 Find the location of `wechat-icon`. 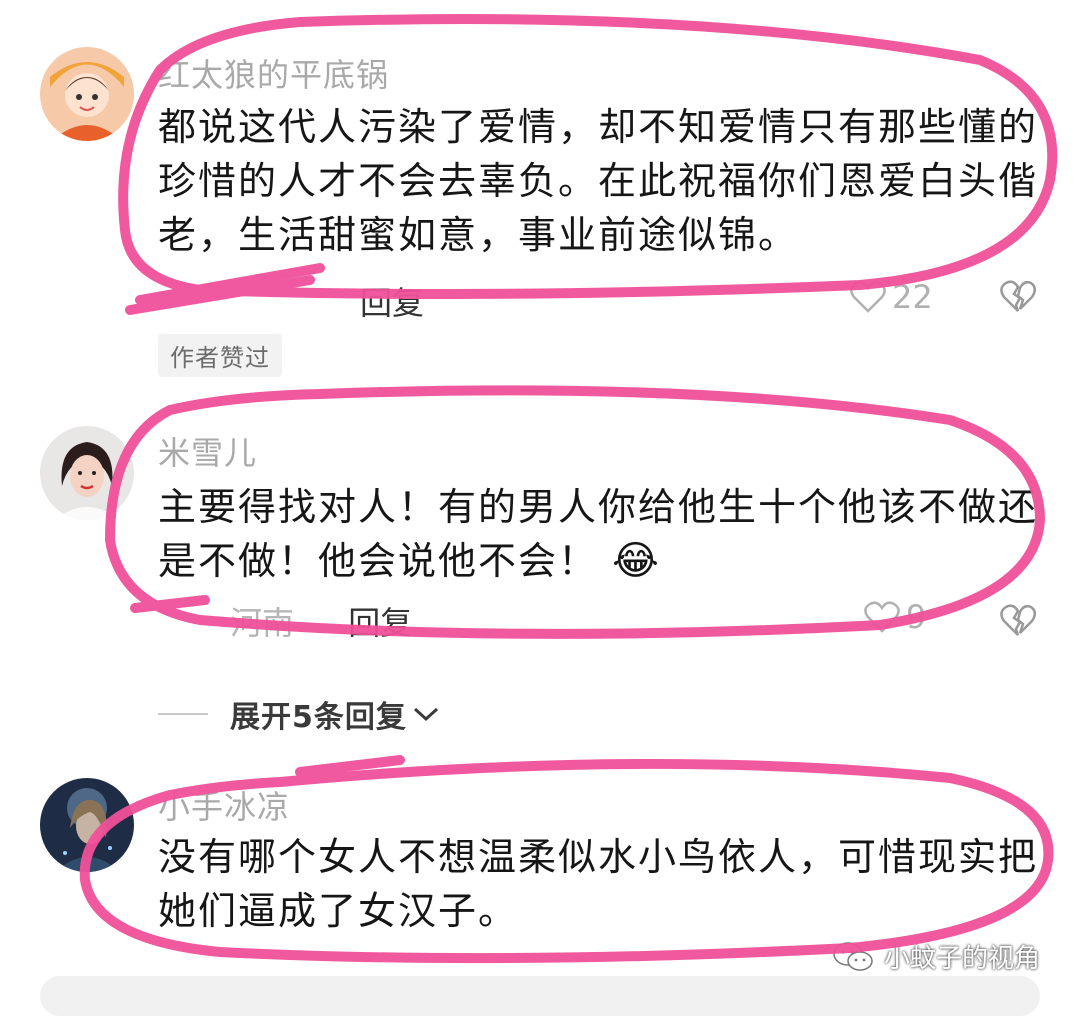

wechat-icon is located at coordinates (853, 956).